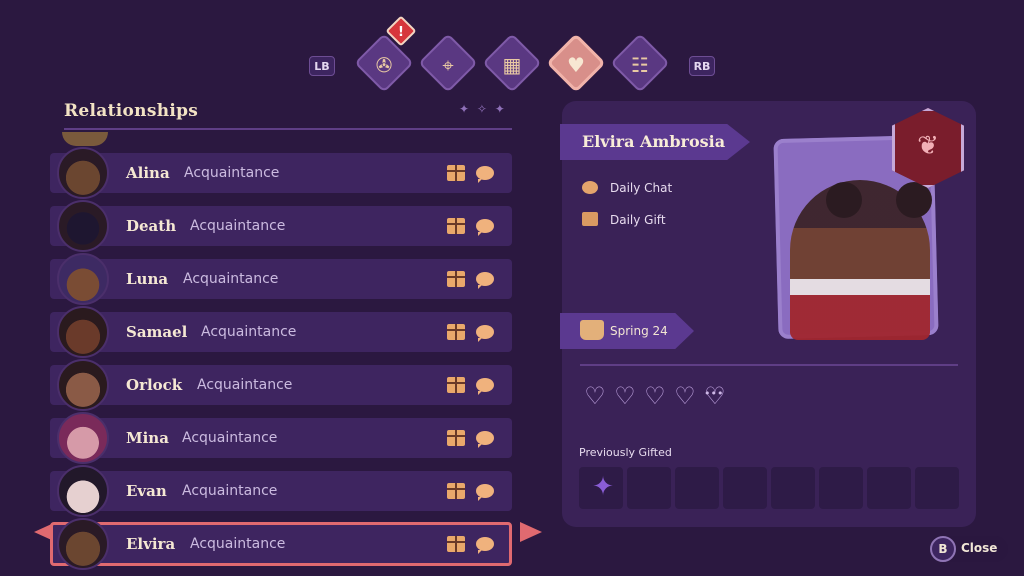 The height and width of the screenshot is (576, 1024). What do you see at coordinates (83, 491) in the screenshot?
I see `avatar-evan` at bounding box center [83, 491].